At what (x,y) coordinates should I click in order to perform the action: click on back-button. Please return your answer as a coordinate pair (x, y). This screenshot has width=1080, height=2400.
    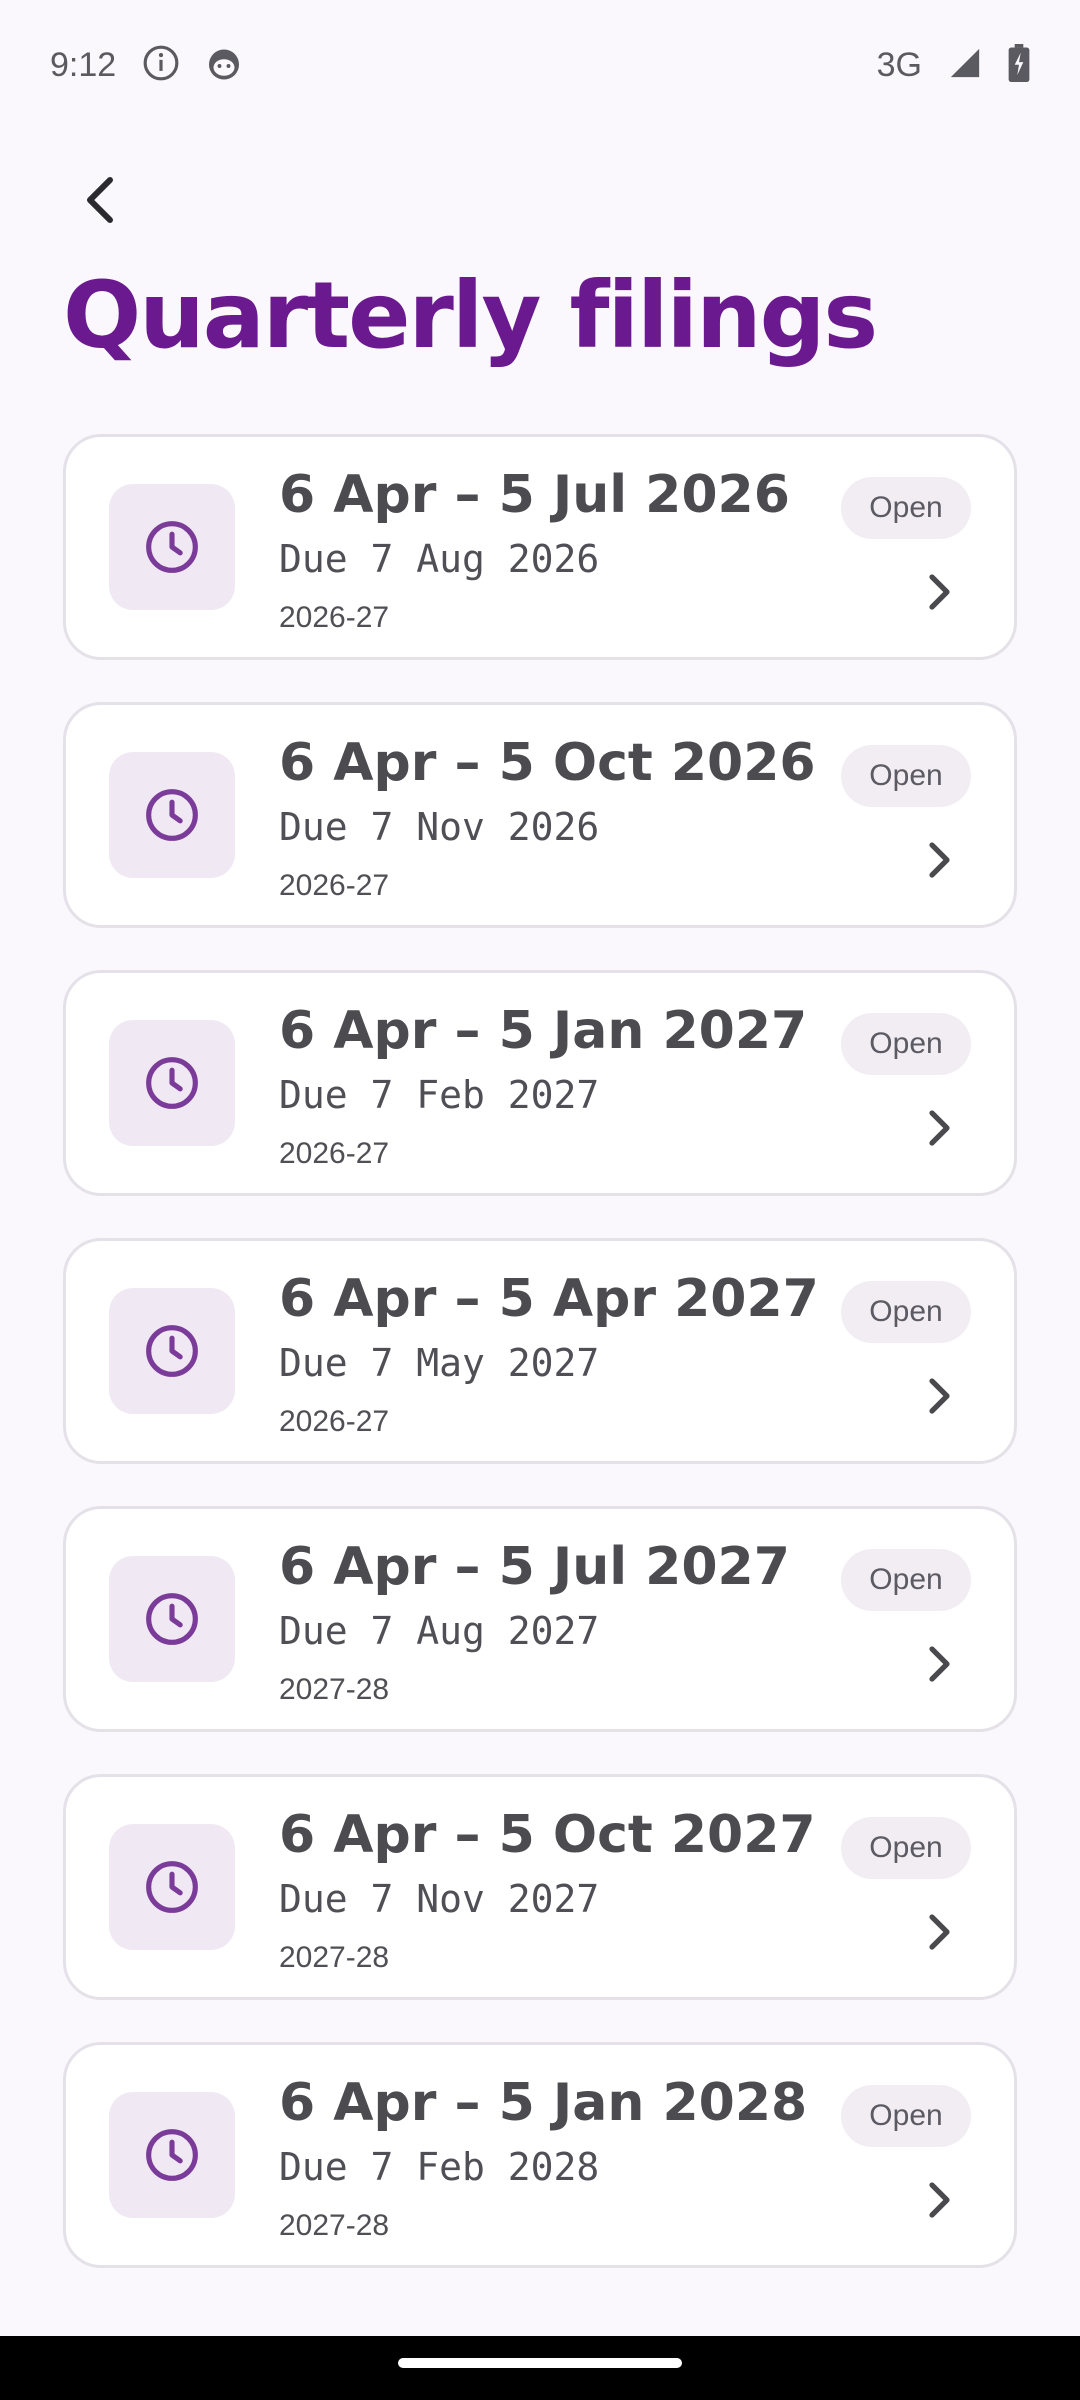
    Looking at the image, I should click on (100, 200).